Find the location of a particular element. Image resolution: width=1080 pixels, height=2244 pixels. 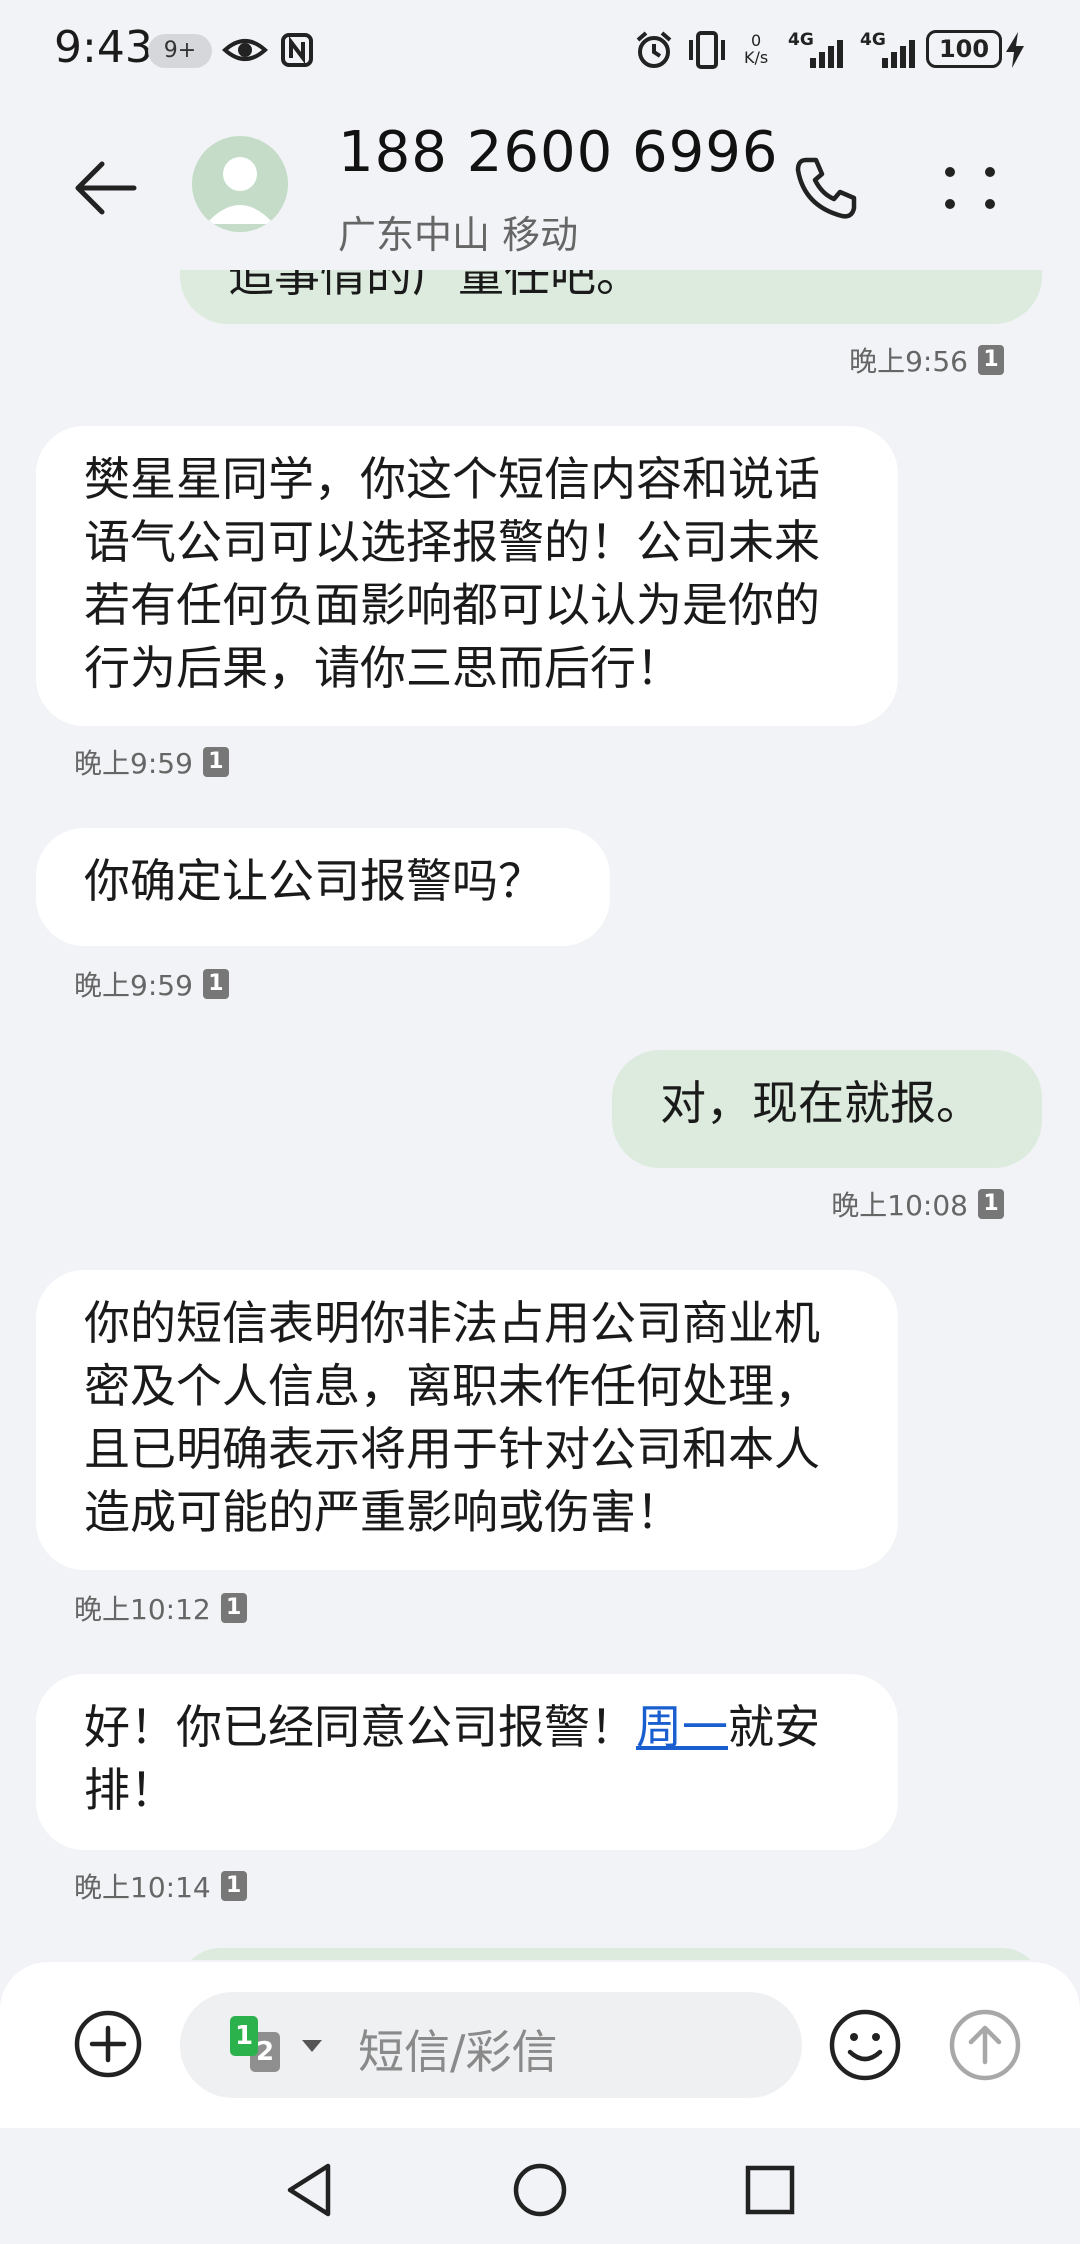

message-line: 造成可能的严重影响或伤害！ is located at coordinates (383, 1512).